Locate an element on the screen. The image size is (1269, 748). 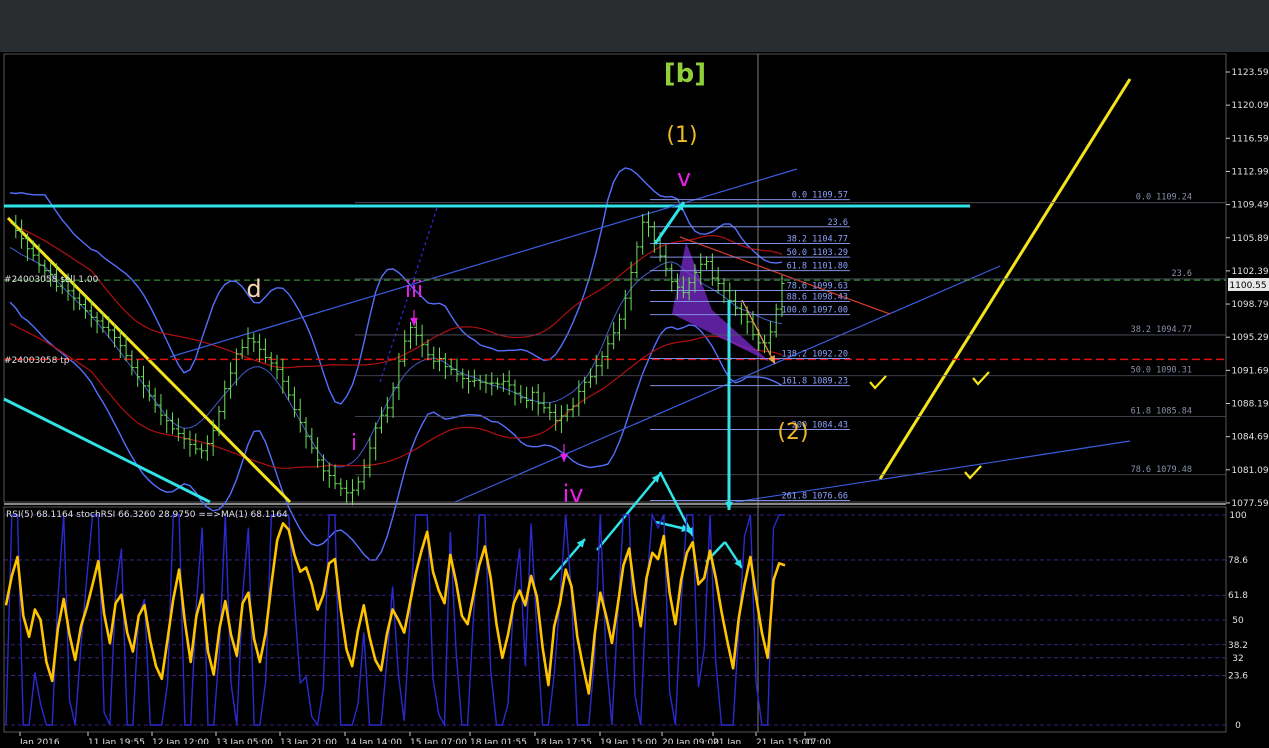
chart-toolbar-area is located at coordinates (634, 26).